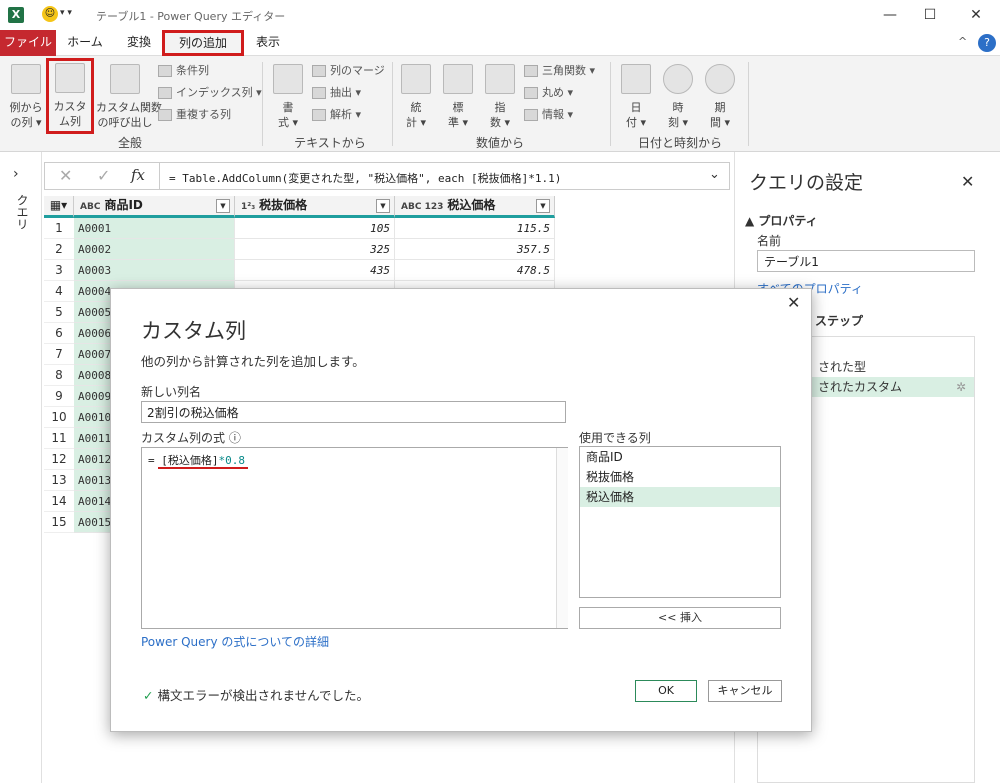 The height and width of the screenshot is (783, 1000). What do you see at coordinates (125, 79) in the screenshot?
I see `invoke-function-icon` at bounding box center [125, 79].